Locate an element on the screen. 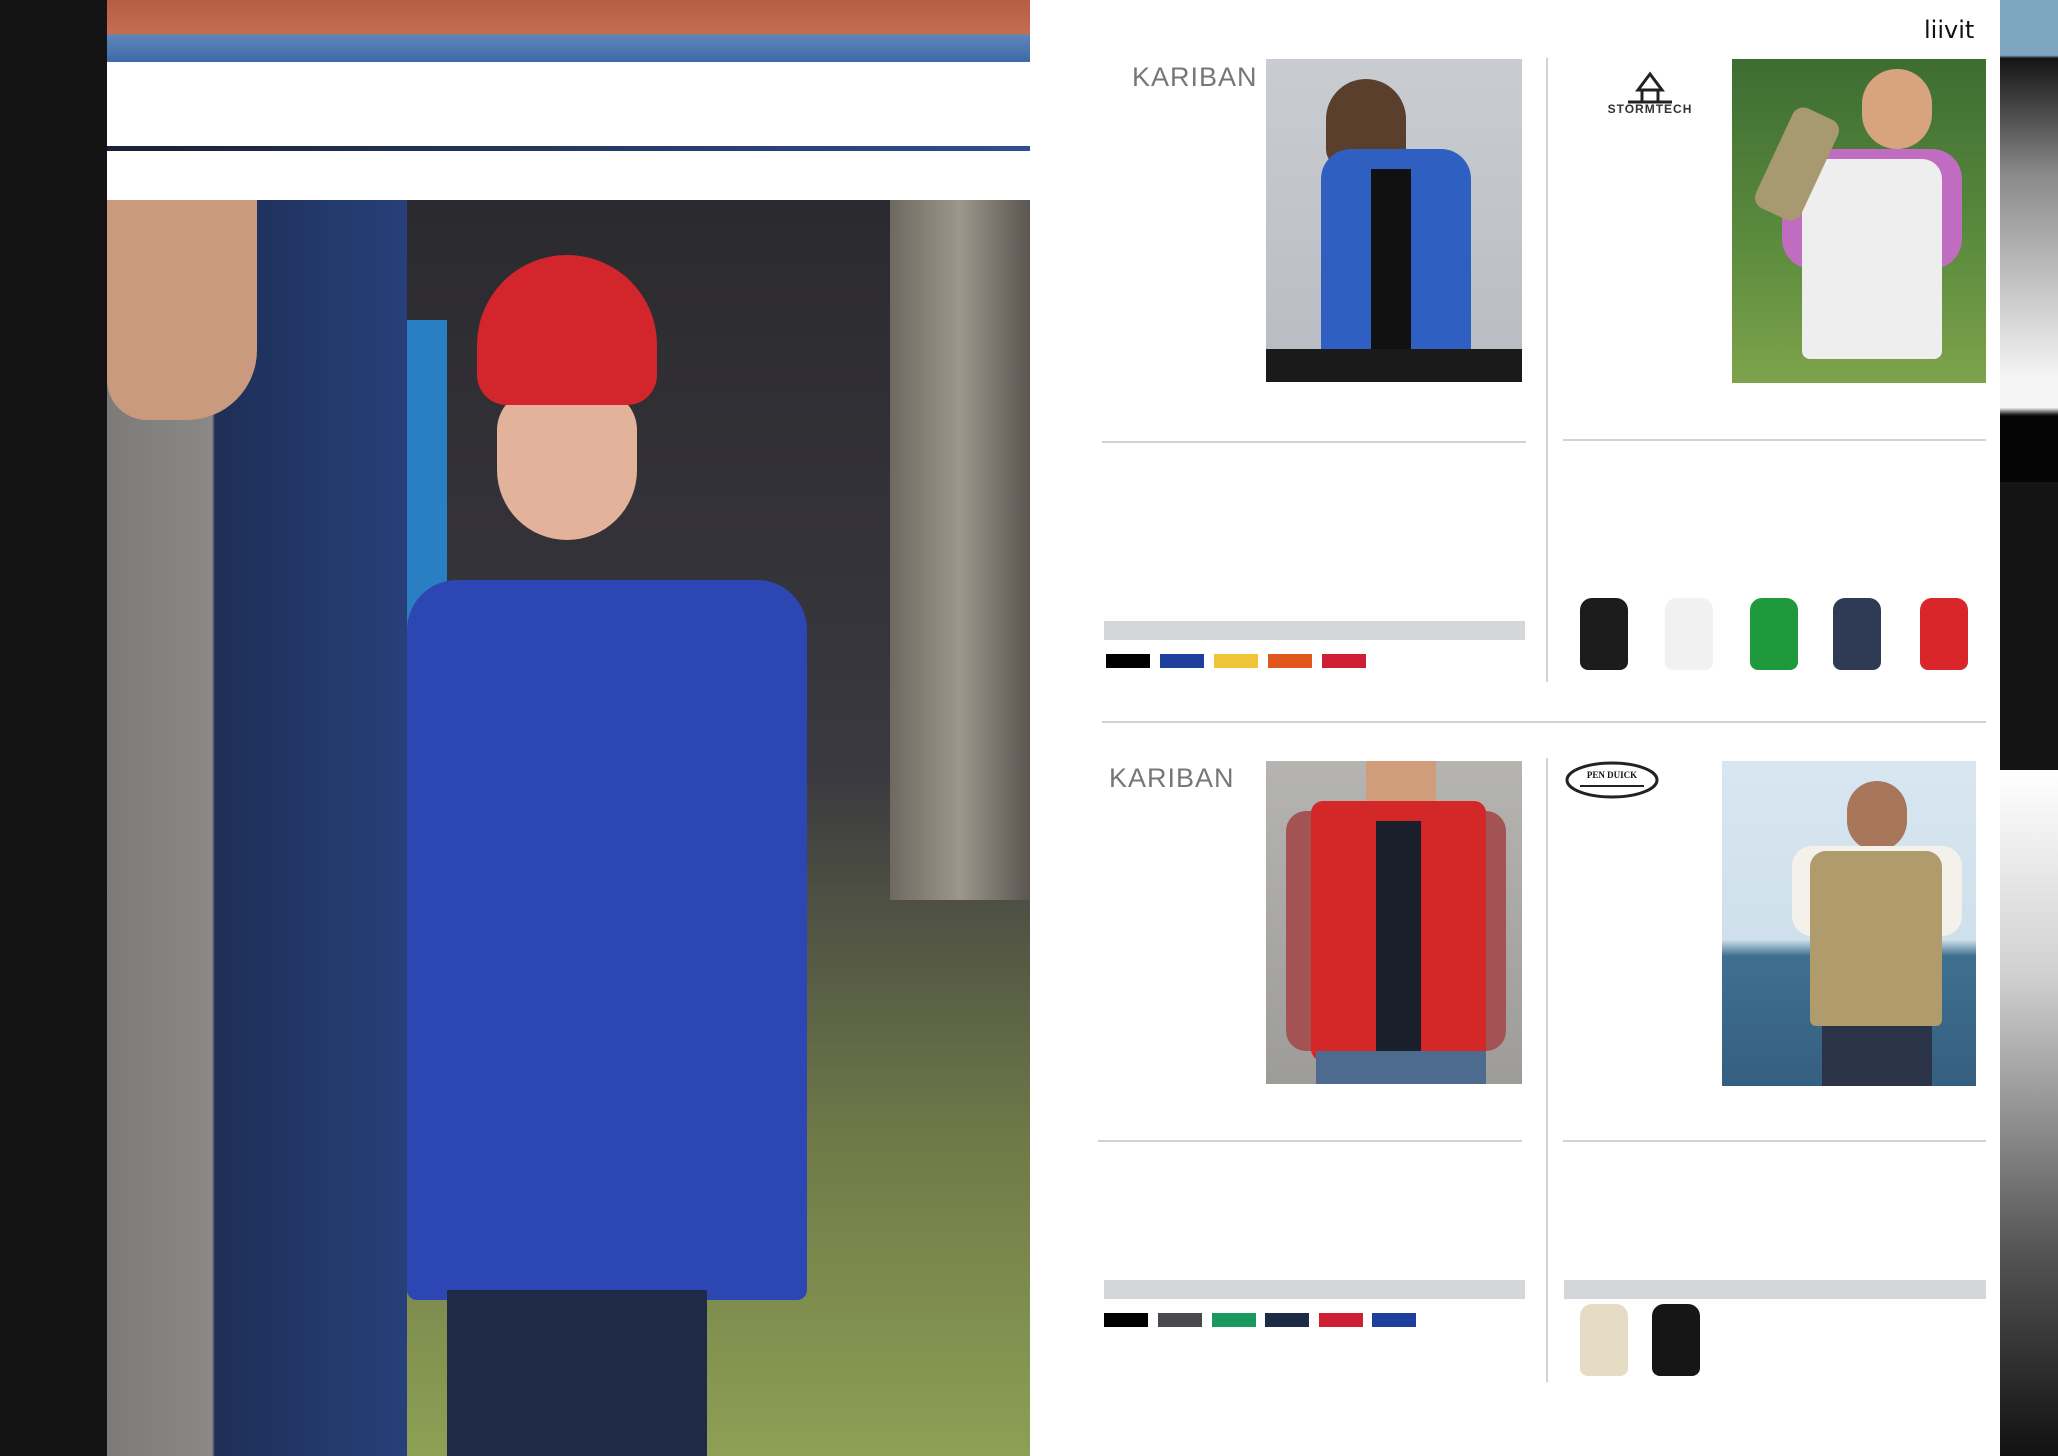 Image resolution: width=2058 pixels, height=1456 pixels. vest-thumb-green is located at coordinates (1774, 634).